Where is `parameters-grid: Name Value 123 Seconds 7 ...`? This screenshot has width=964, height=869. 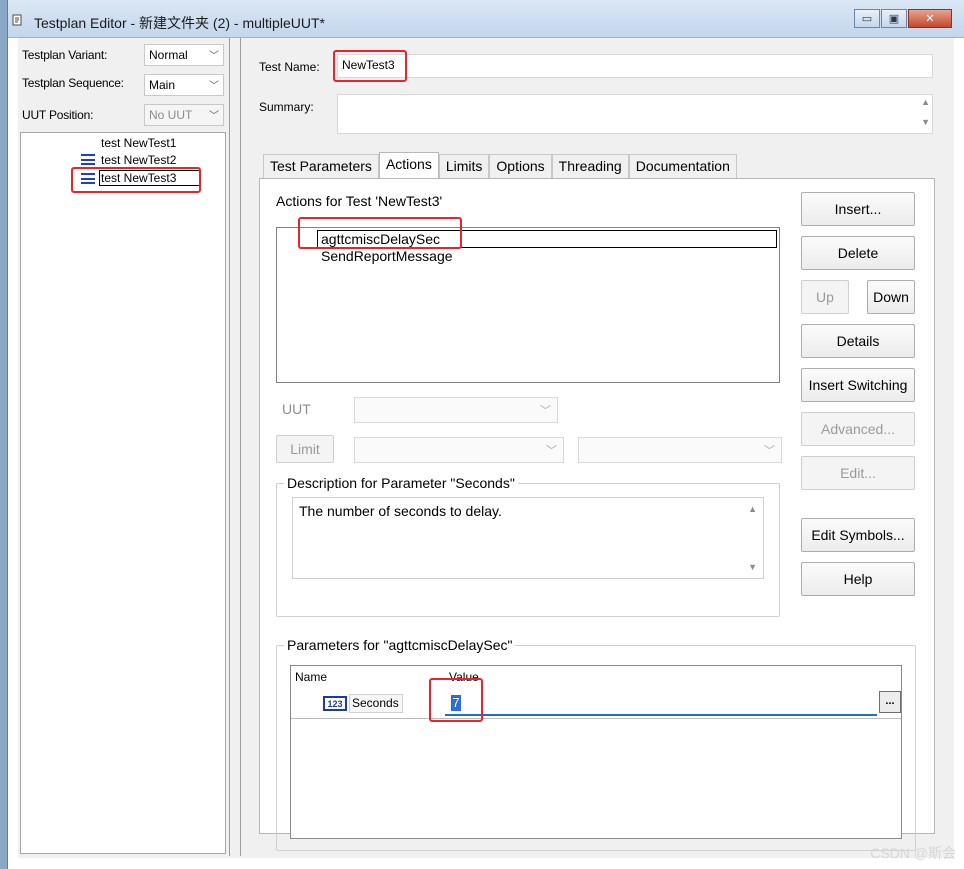
parameters-grid: Name Value 123 Seconds 7 ... is located at coordinates (596, 752).